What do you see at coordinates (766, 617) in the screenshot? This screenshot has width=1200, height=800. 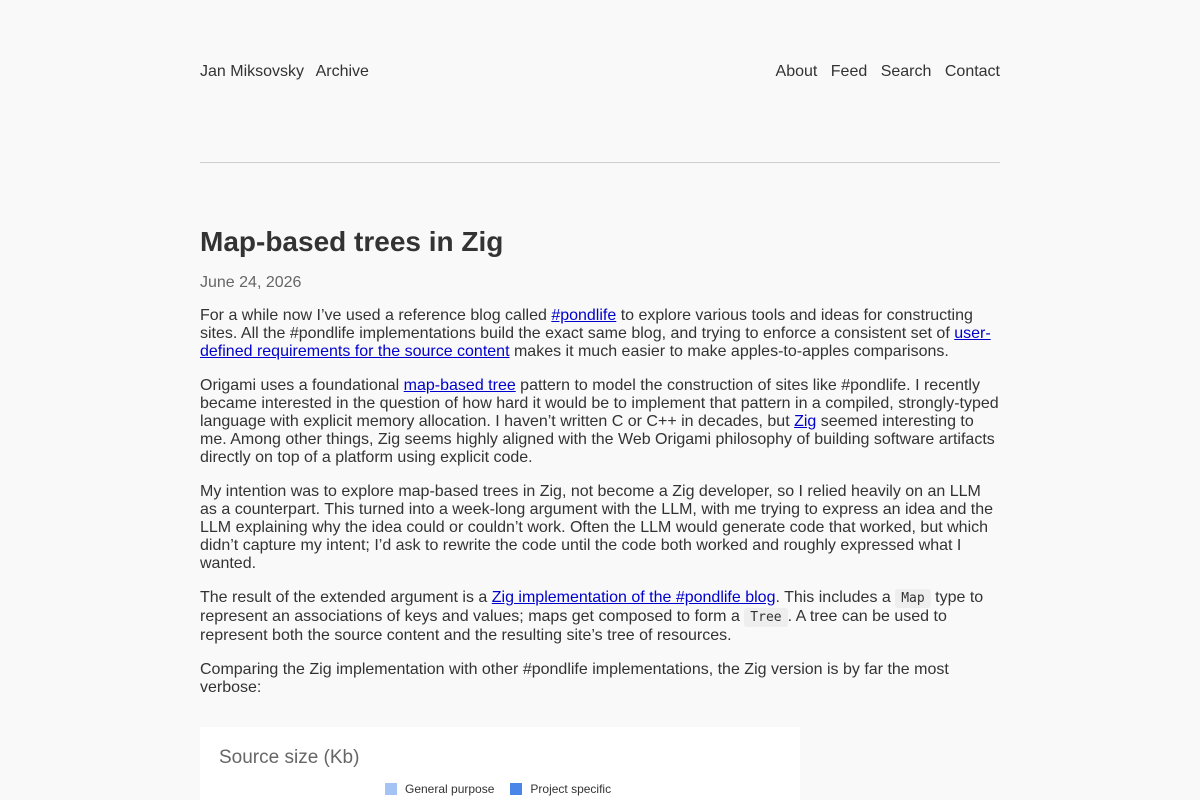 I see `code-tree: Tree` at bounding box center [766, 617].